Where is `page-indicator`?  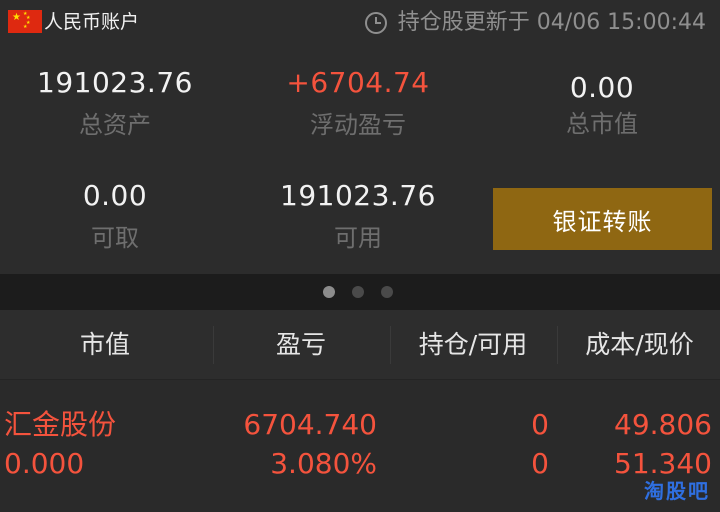 page-indicator is located at coordinates (360, 292).